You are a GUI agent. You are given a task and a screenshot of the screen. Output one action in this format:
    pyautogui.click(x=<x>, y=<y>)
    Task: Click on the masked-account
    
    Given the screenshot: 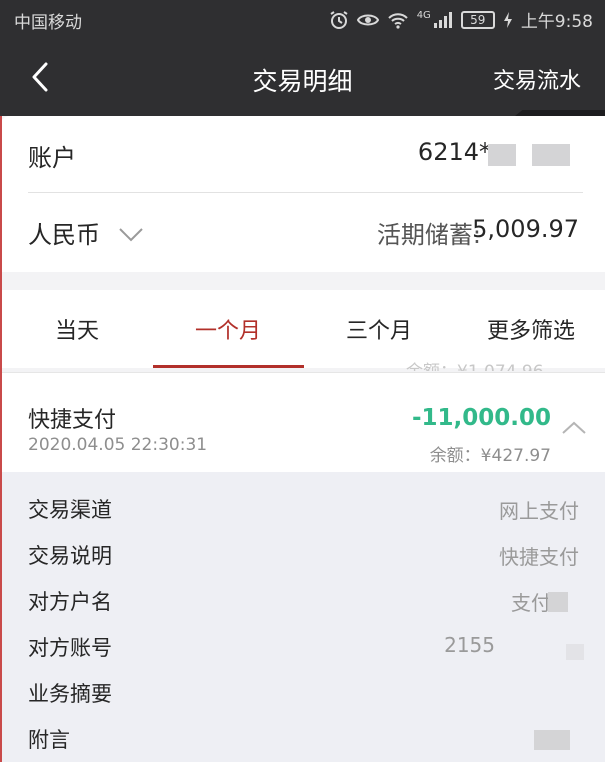 What is the action you would take?
    pyautogui.click(x=575, y=652)
    